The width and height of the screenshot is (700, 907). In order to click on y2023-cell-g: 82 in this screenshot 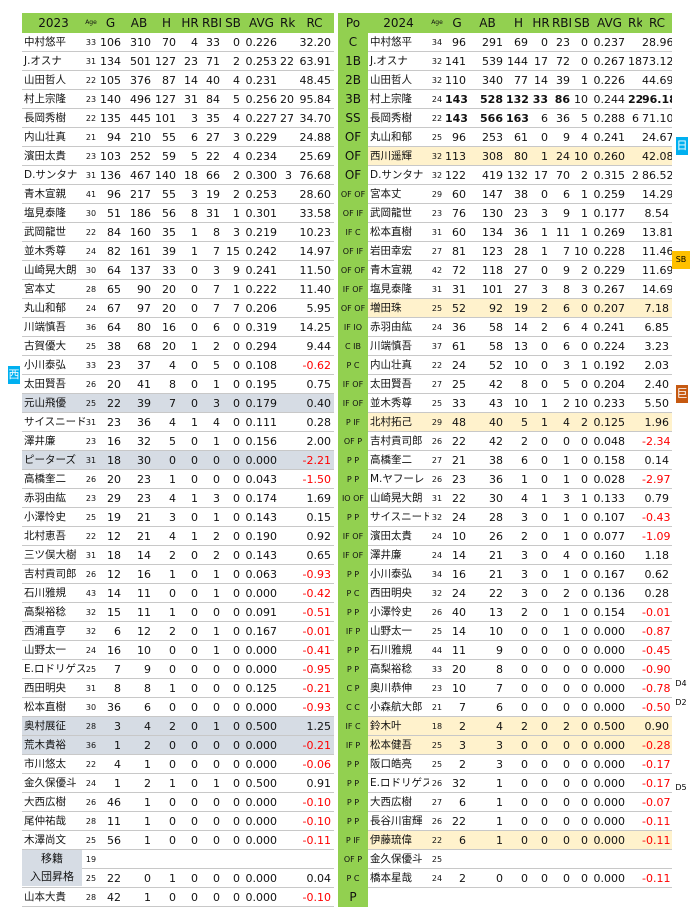, I will do `click(114, 251)`.